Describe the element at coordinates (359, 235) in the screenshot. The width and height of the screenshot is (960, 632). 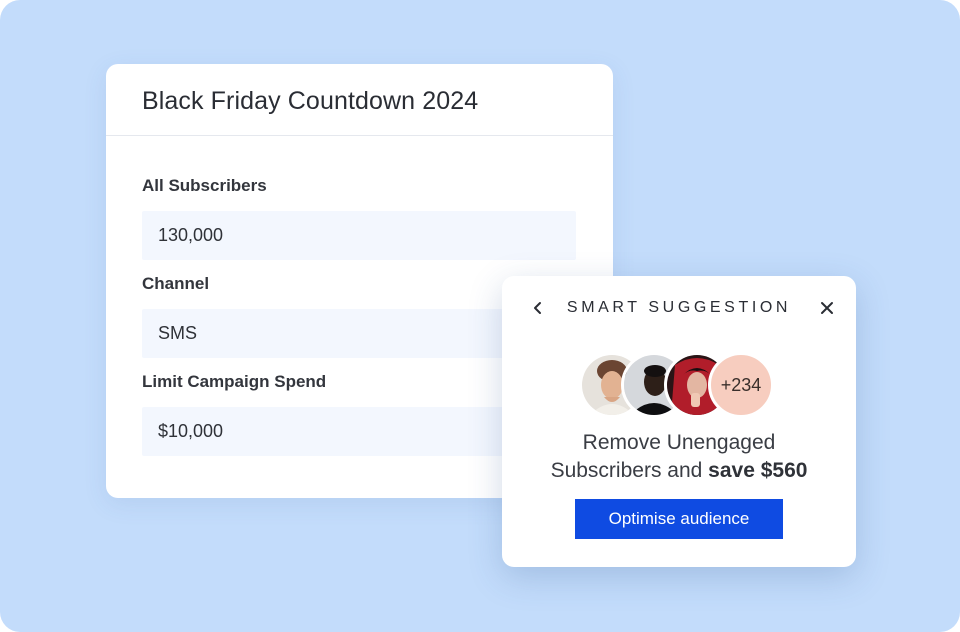
I see `subscribers-field: 130,000` at that location.